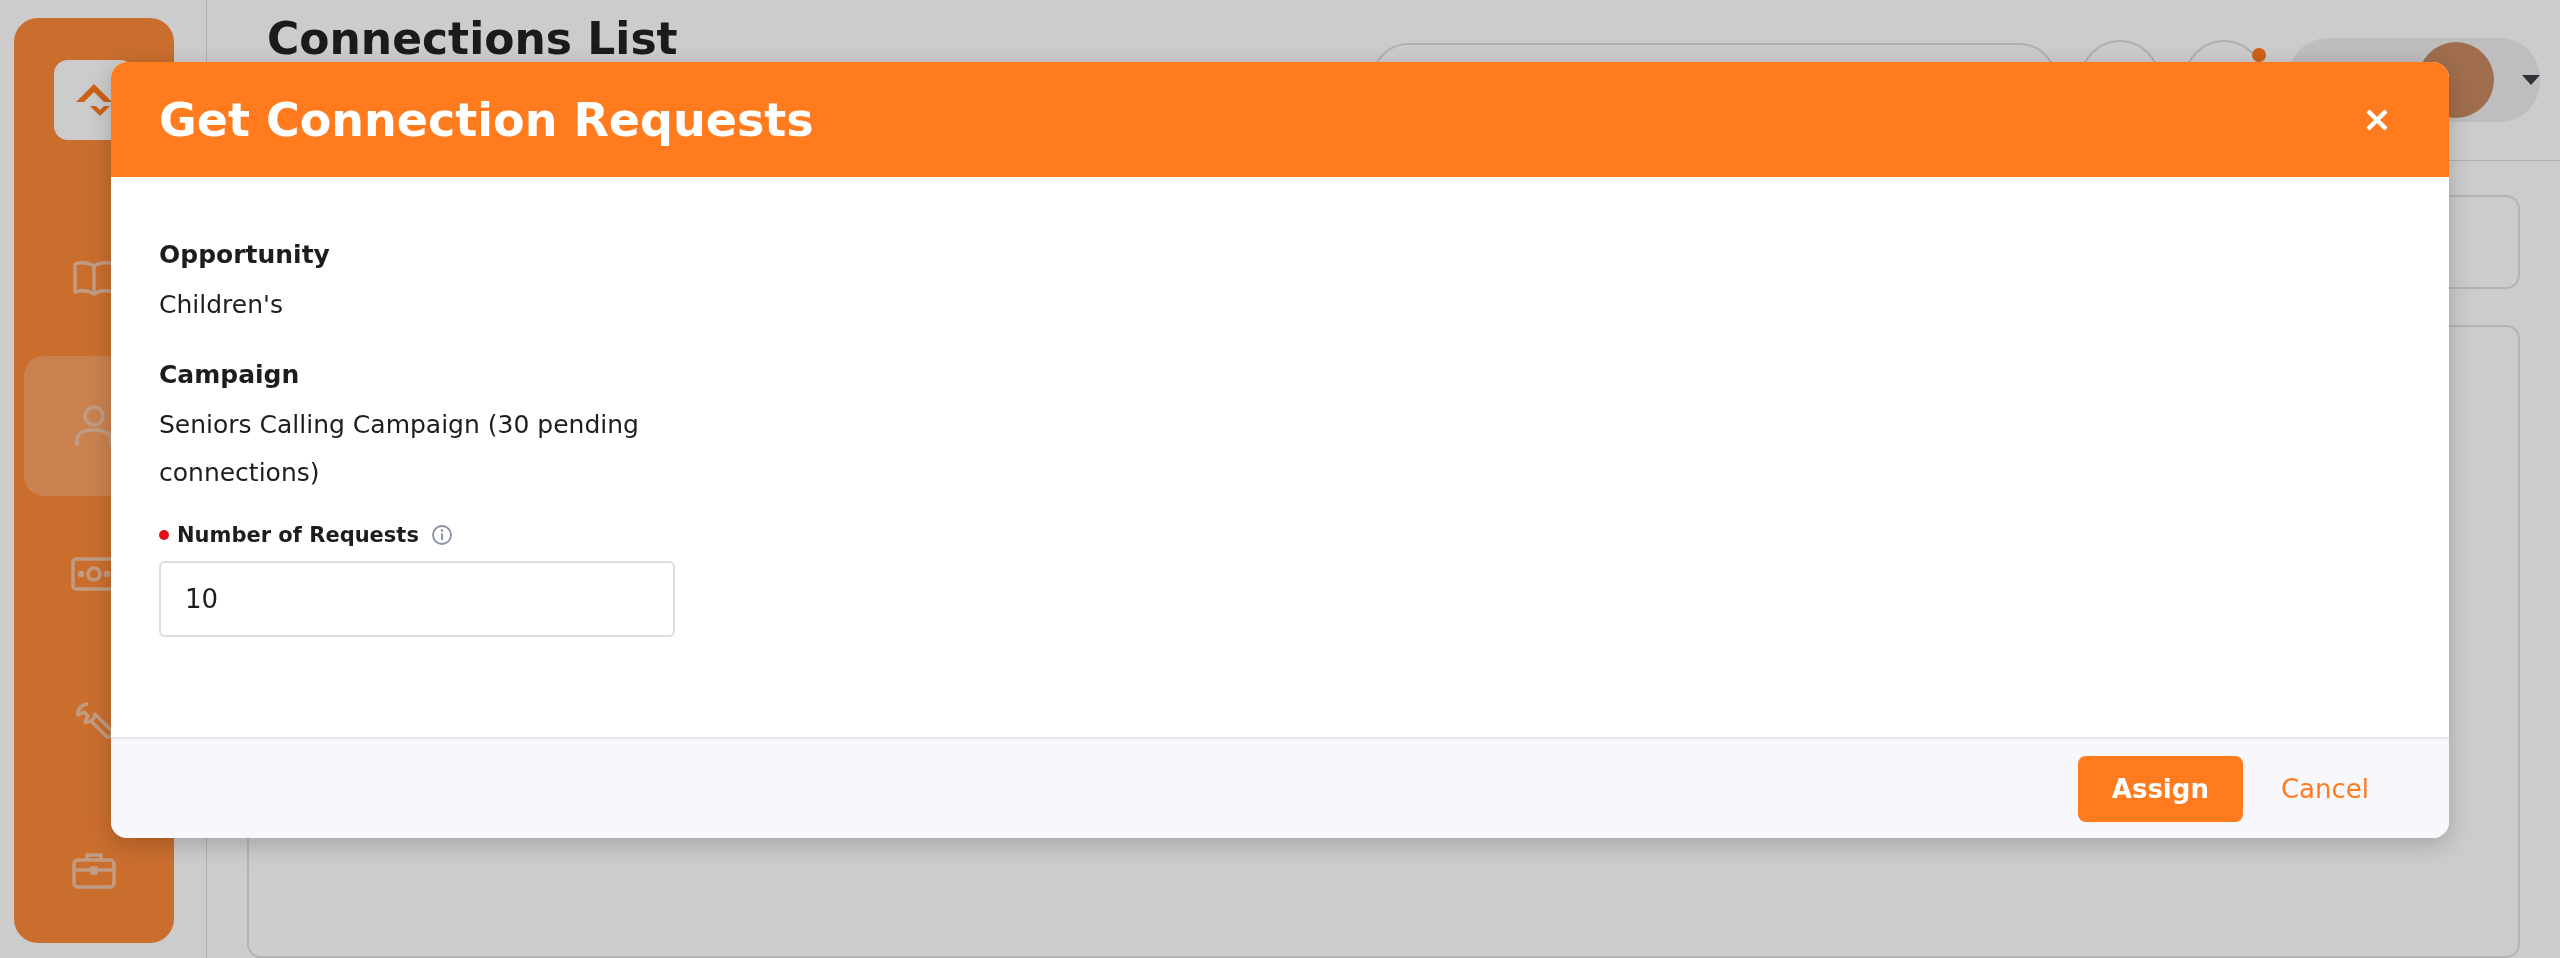 The width and height of the screenshot is (2560, 958). I want to click on modal-title: Get Connection Requests, so click(486, 119).